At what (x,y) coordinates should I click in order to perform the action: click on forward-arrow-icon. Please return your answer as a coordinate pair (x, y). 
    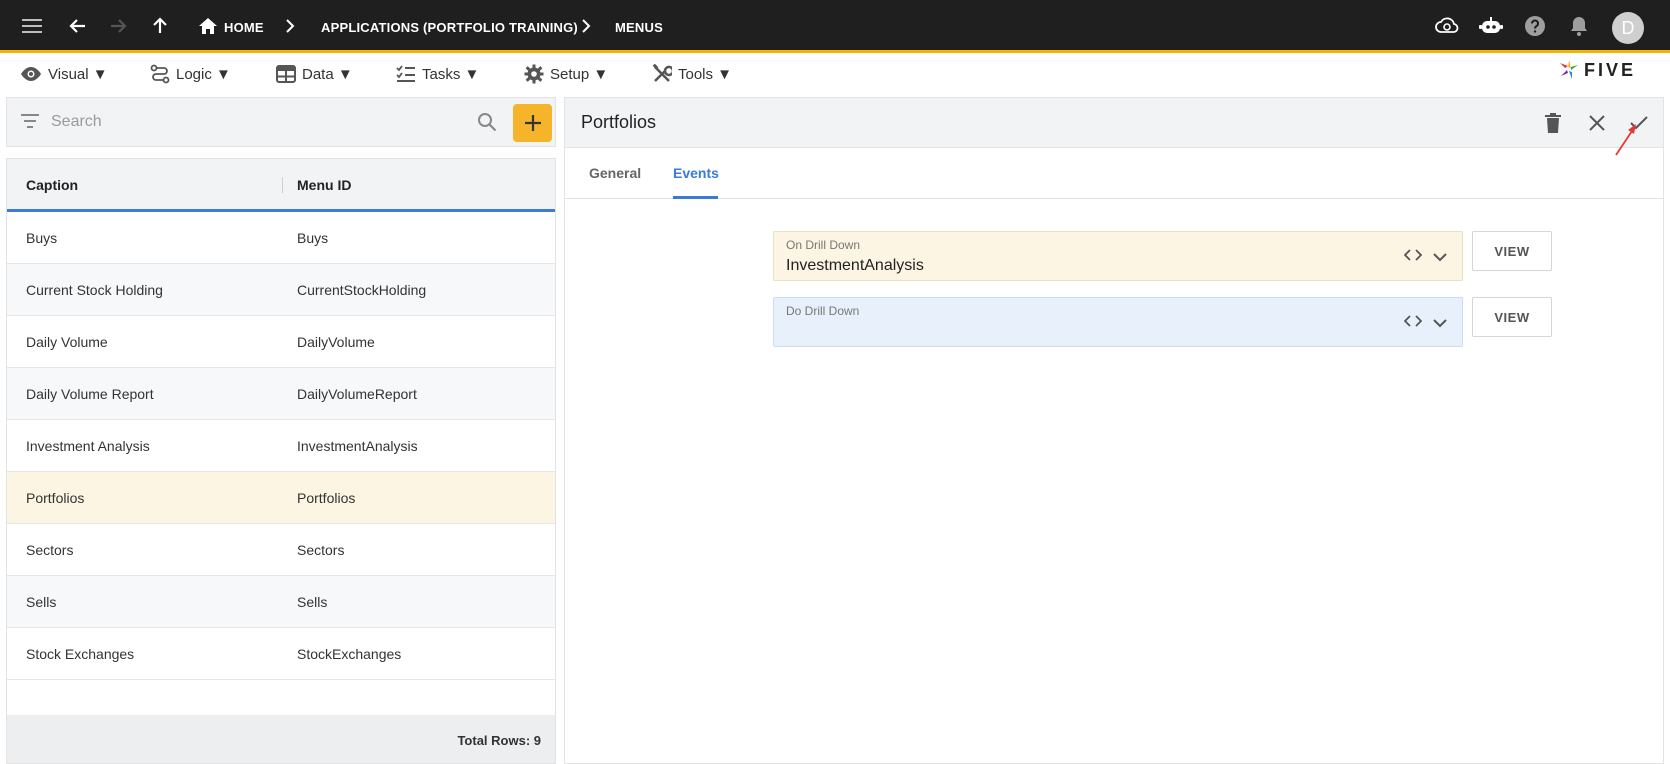
    Looking at the image, I should click on (118, 26).